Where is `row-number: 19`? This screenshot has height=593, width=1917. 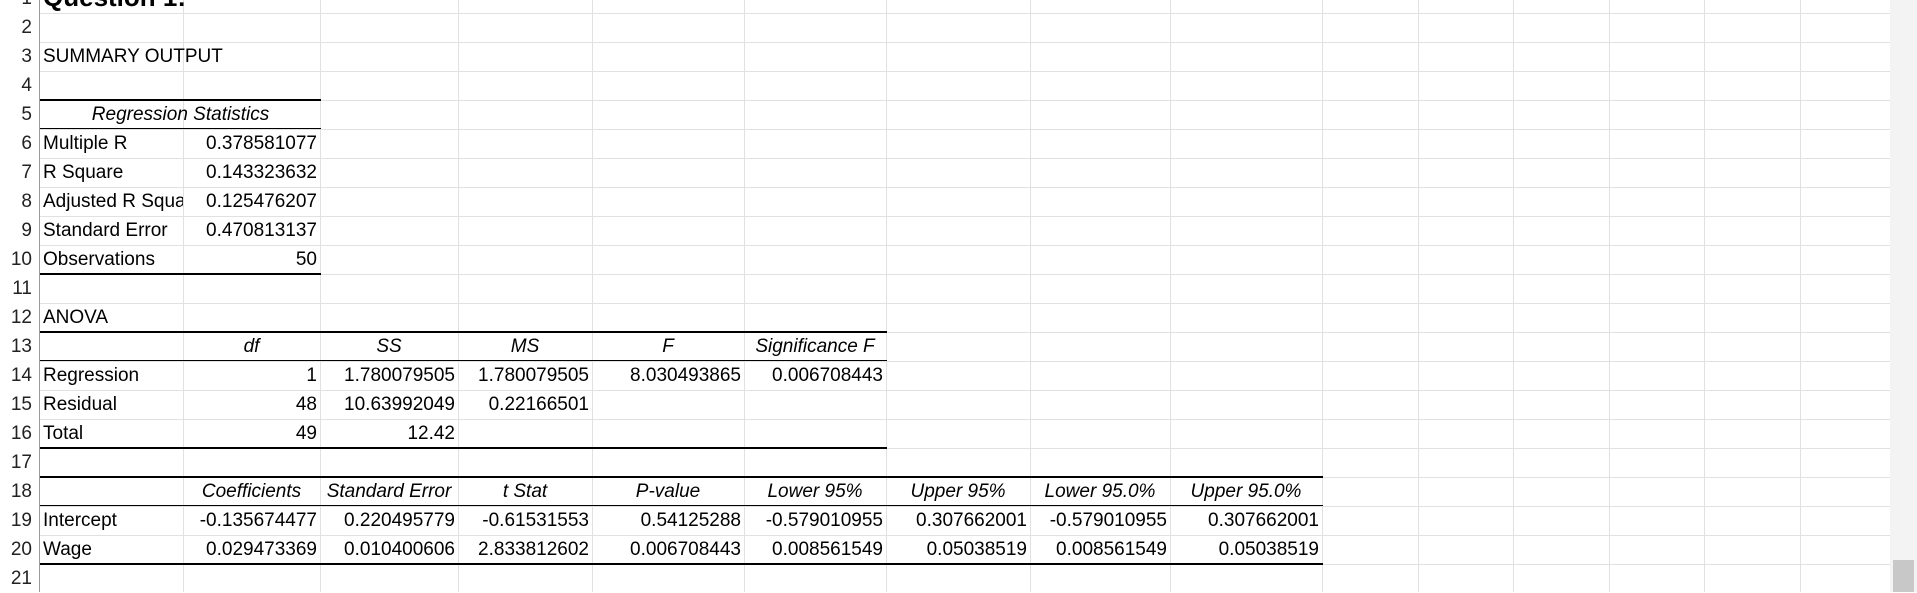 row-number: 19 is located at coordinates (19, 520).